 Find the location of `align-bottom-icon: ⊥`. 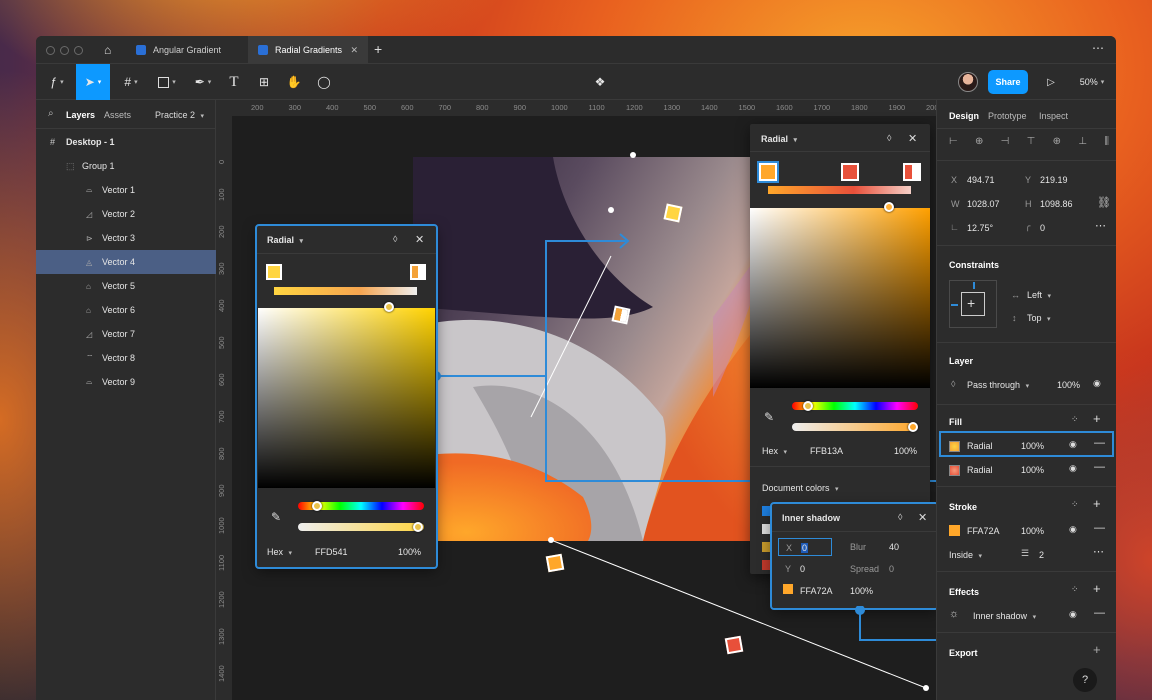

align-bottom-icon: ⊥ is located at coordinates (1082, 141).